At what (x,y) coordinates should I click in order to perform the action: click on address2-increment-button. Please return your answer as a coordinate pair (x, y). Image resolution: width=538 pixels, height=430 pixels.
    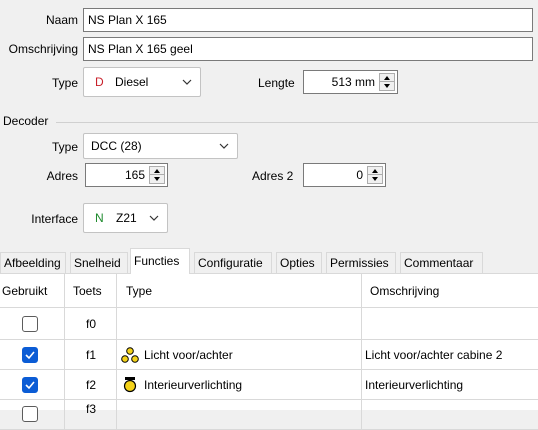
    Looking at the image, I should click on (375, 171).